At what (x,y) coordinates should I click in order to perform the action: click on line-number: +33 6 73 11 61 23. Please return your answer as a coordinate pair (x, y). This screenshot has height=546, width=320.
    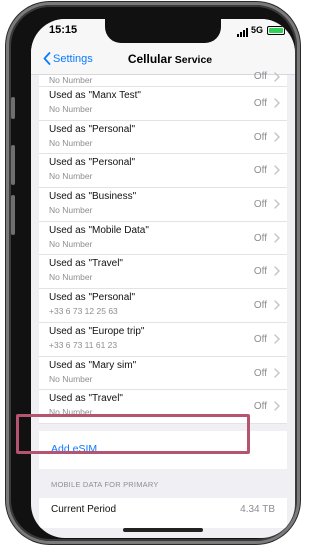
    Looking at the image, I should click on (83, 344).